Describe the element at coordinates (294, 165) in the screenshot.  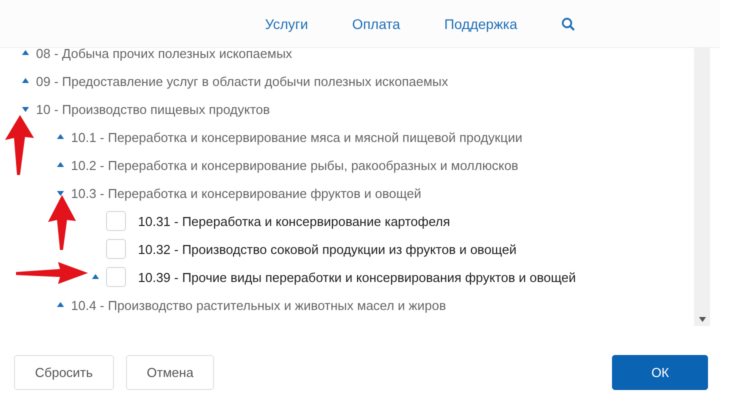
I see `tree-item-label: 10.2 - Переработка и консервирование рыбы, ракообразных и моллюсков` at that location.